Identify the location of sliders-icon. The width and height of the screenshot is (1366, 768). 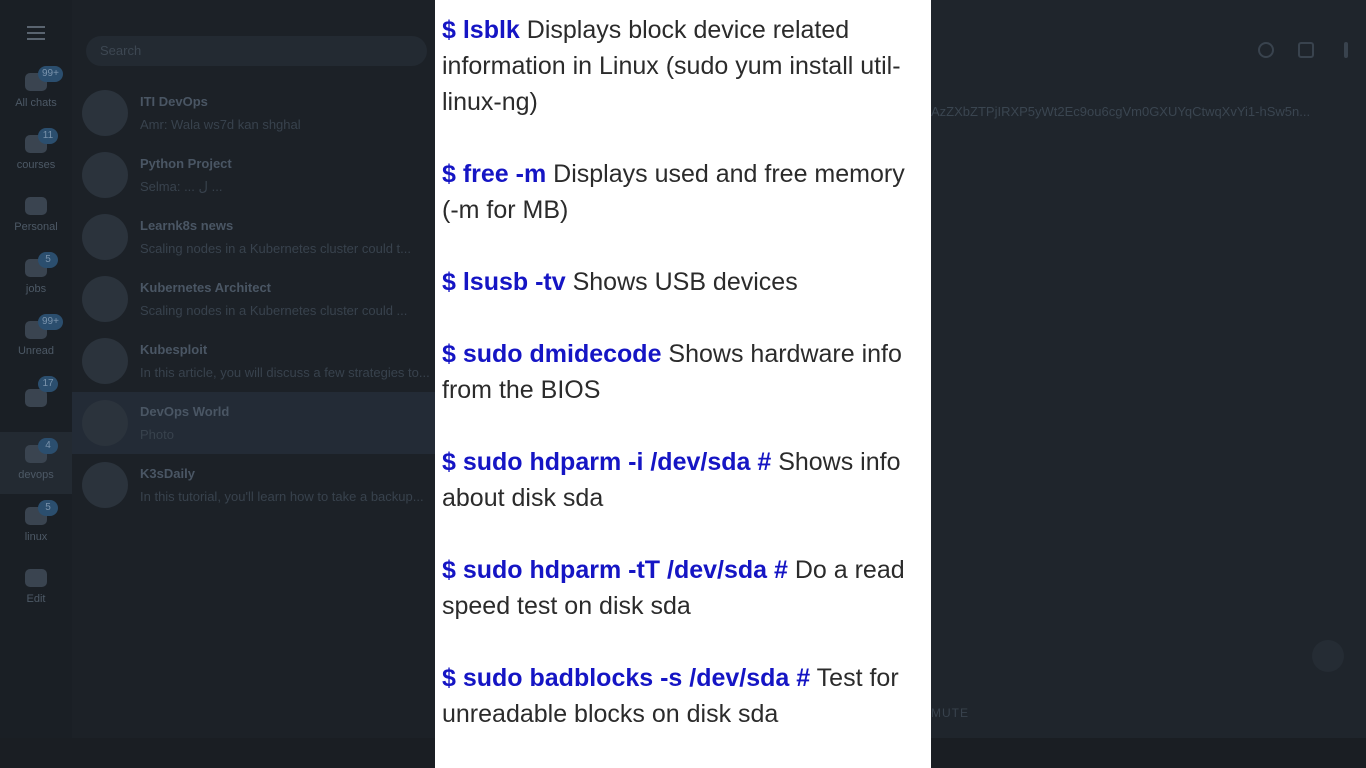
(36, 578).